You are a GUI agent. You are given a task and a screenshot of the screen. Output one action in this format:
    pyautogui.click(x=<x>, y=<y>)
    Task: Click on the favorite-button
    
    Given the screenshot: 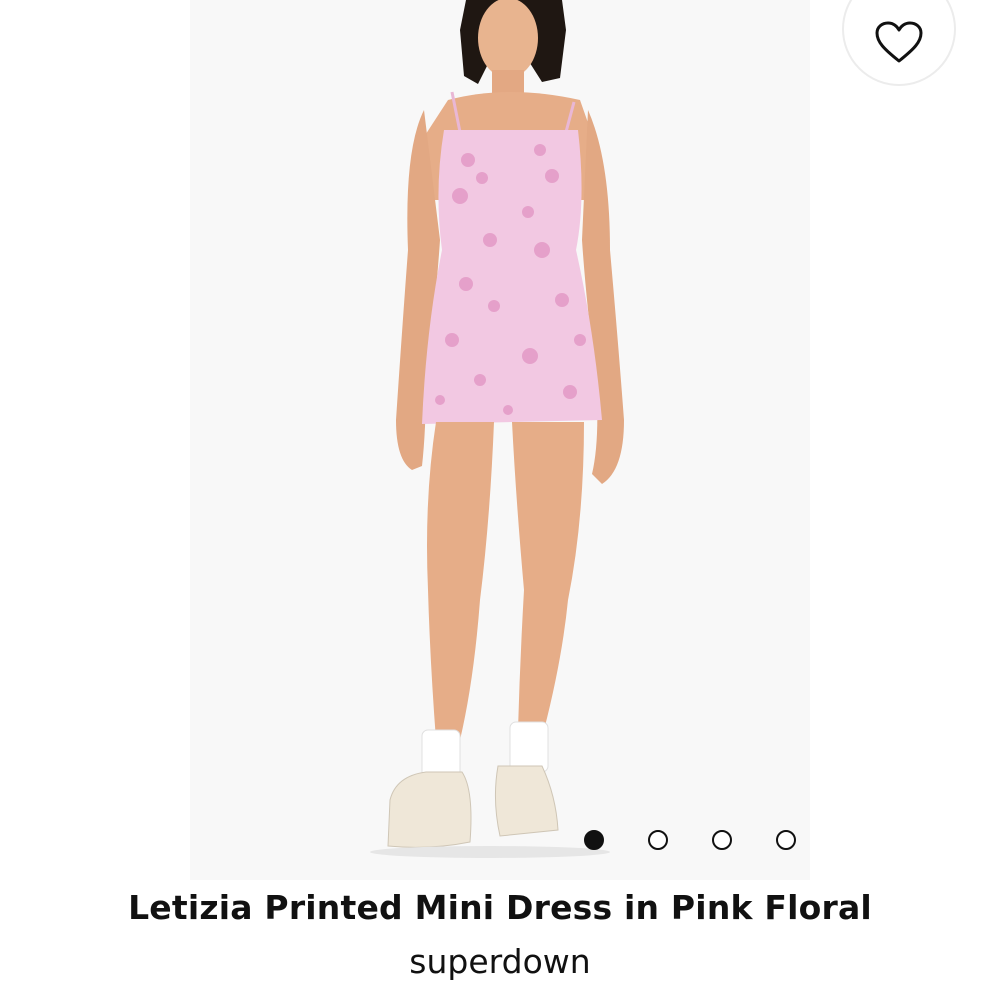 What is the action you would take?
    pyautogui.click(x=899, y=43)
    